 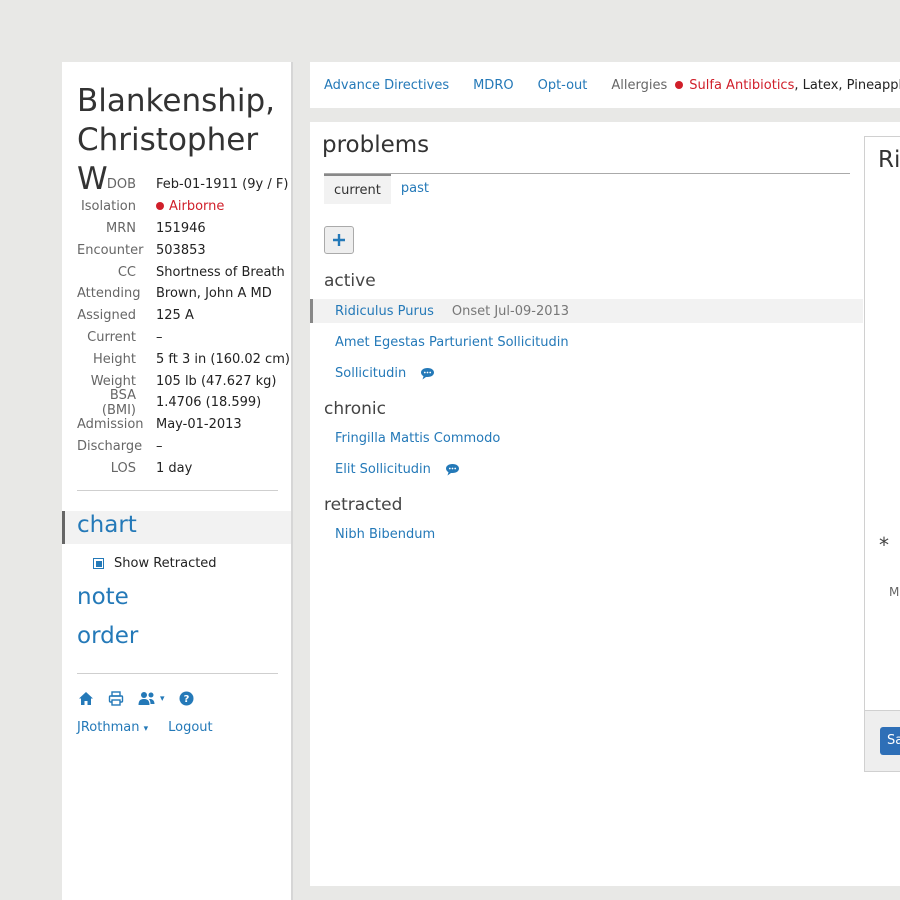 I want to click on advance-directives-link: Advance Directives, so click(x=386, y=85).